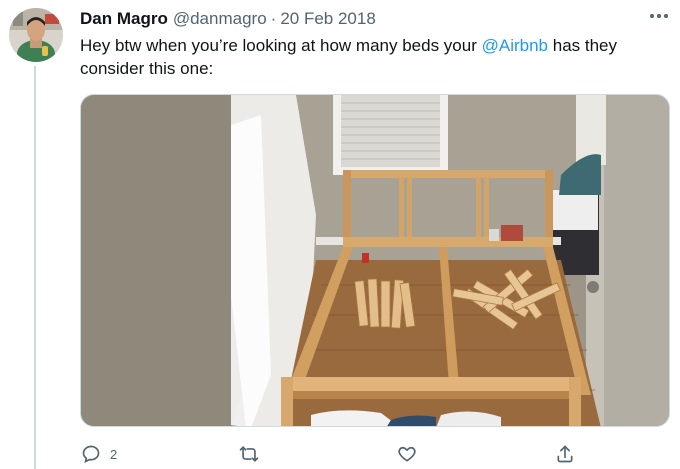  Describe the element at coordinates (114, 454) in the screenshot. I see `reply-count: 2` at that location.